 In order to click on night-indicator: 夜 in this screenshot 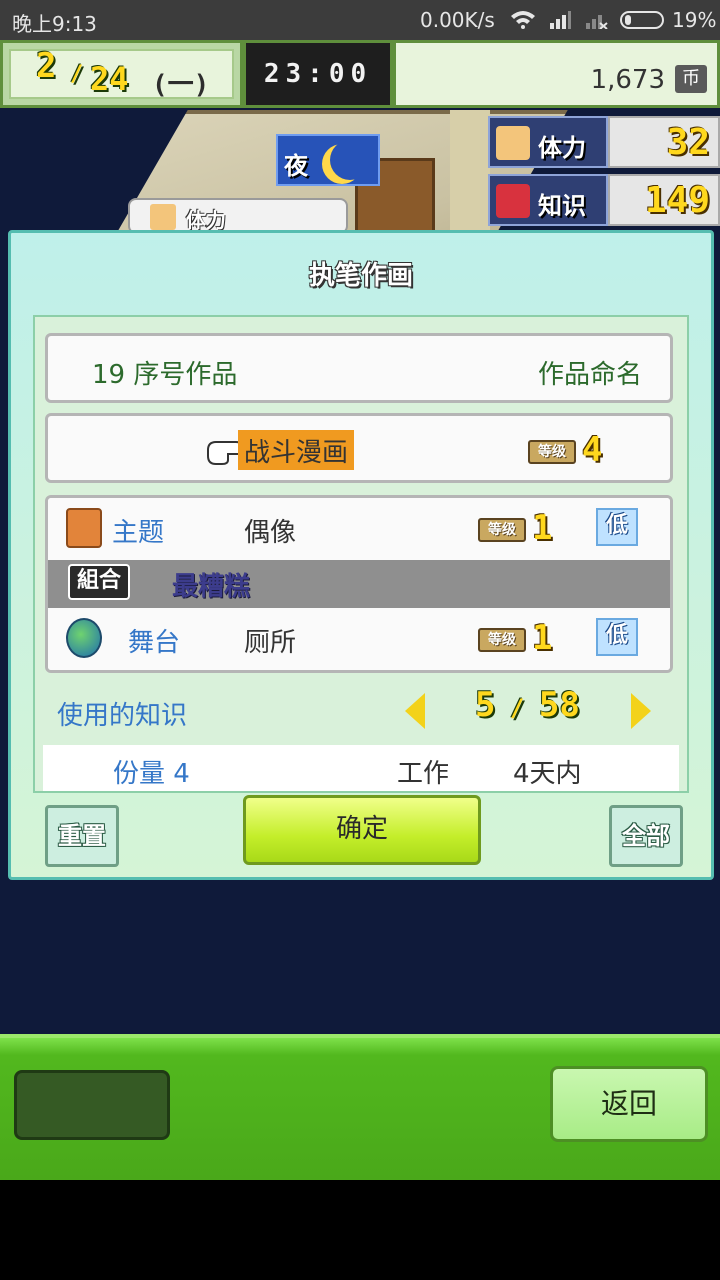, I will do `click(328, 160)`.